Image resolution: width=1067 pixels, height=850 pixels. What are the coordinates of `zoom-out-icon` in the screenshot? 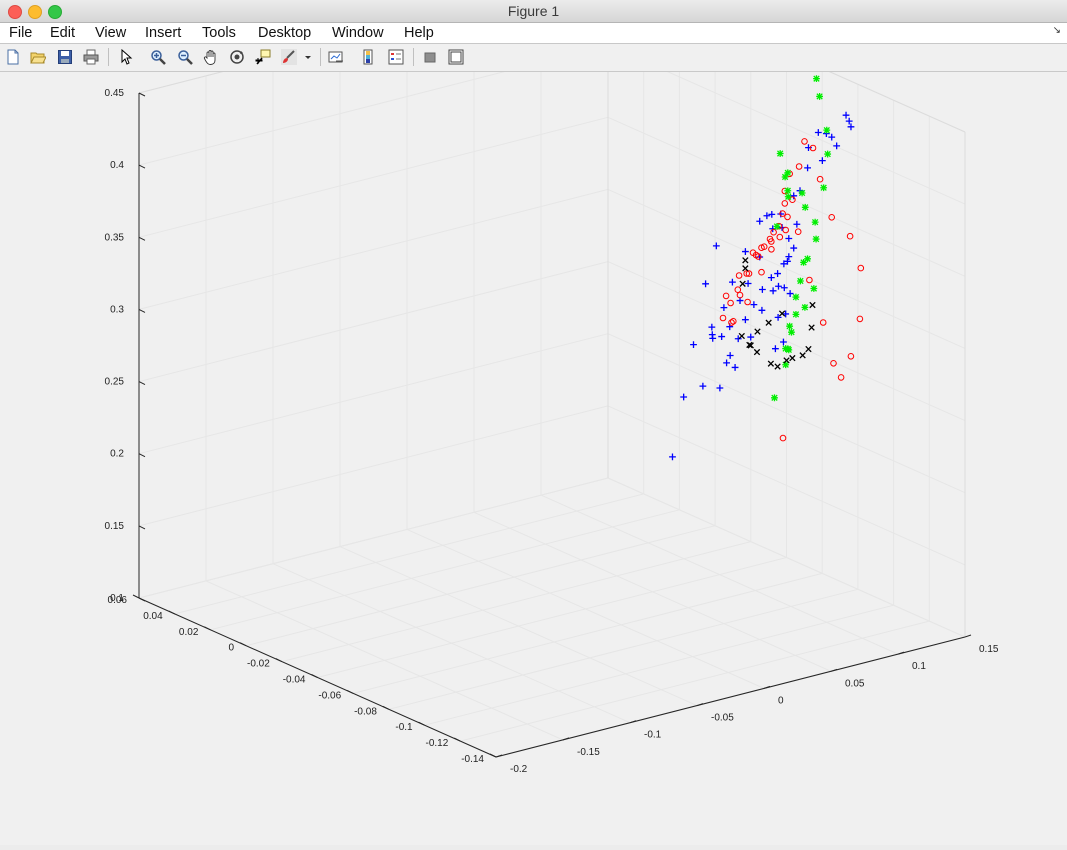 It's located at (185, 57).